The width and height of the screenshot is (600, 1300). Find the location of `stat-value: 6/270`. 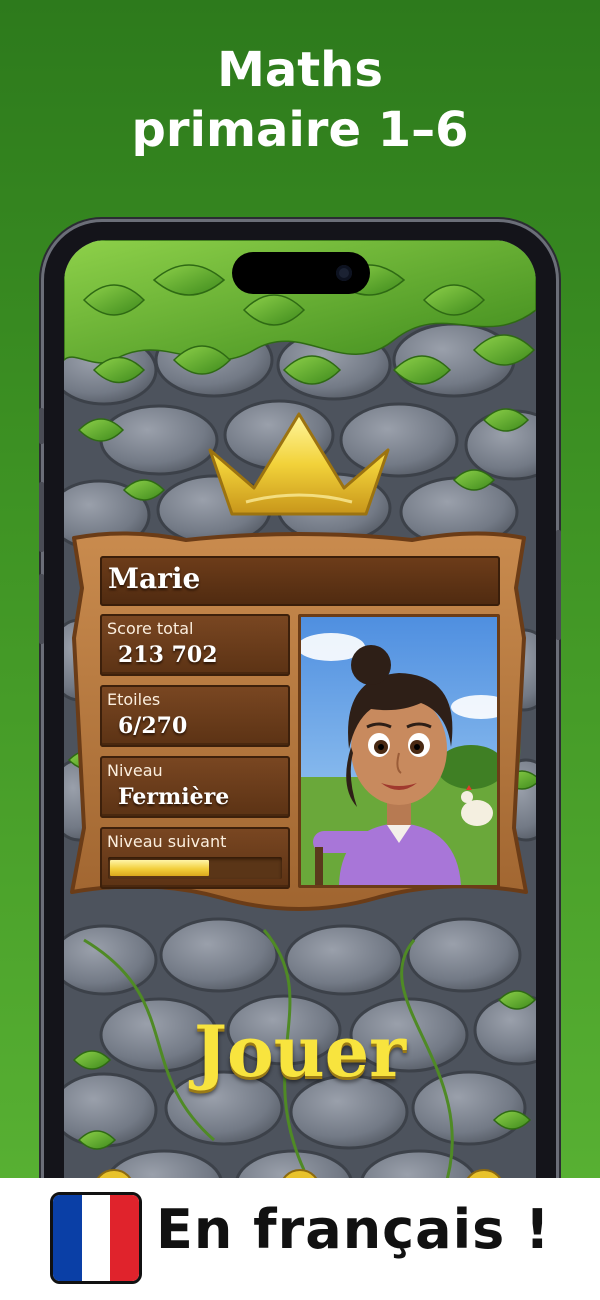

stat-value: 6/270 is located at coordinates (153, 726).